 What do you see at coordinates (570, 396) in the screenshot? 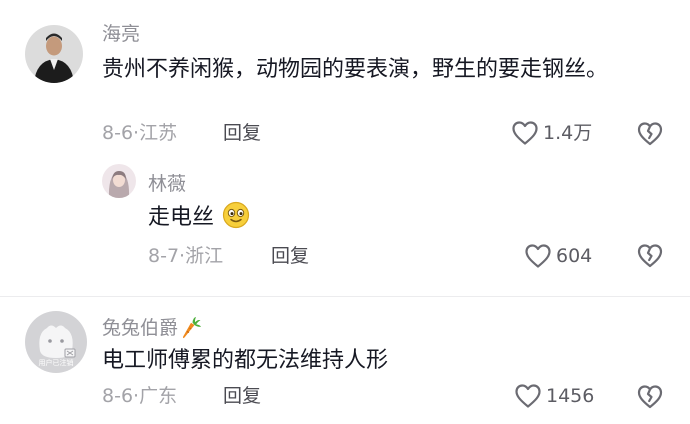
I see `like-count: 1456` at bounding box center [570, 396].